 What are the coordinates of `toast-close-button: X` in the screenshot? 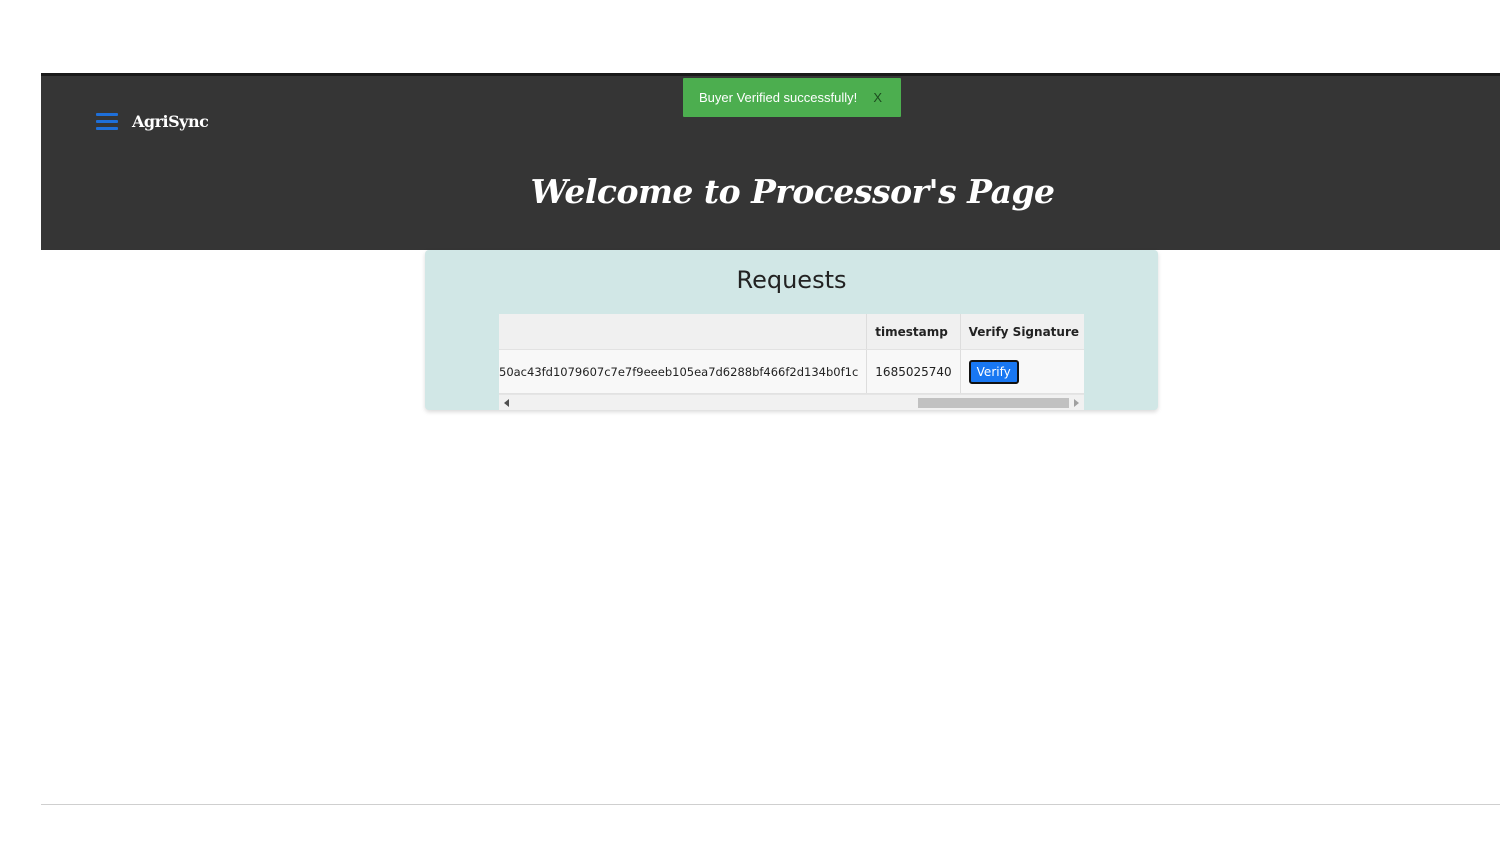 It's located at (877, 97).